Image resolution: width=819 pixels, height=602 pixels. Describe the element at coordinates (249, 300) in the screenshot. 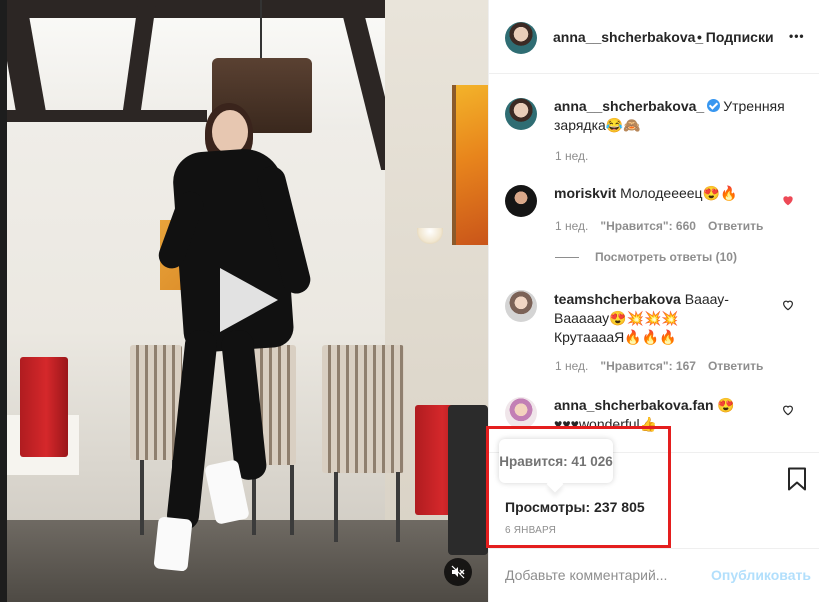

I see `play-icon` at that location.